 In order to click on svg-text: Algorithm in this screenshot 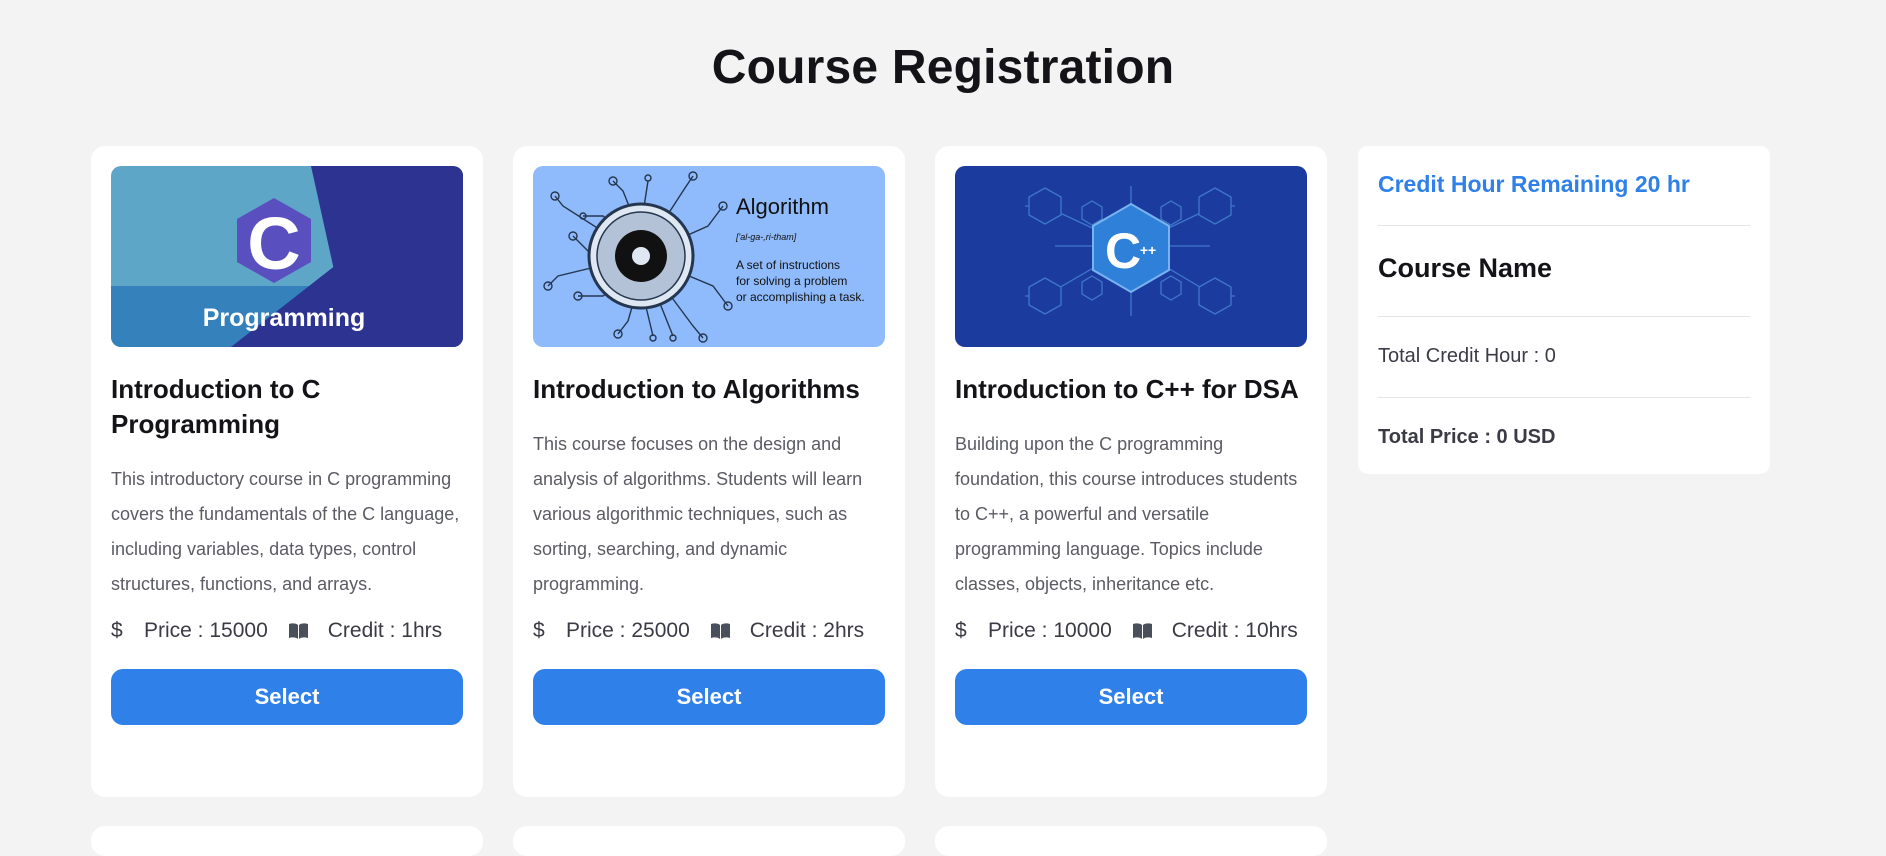, I will do `click(782, 206)`.